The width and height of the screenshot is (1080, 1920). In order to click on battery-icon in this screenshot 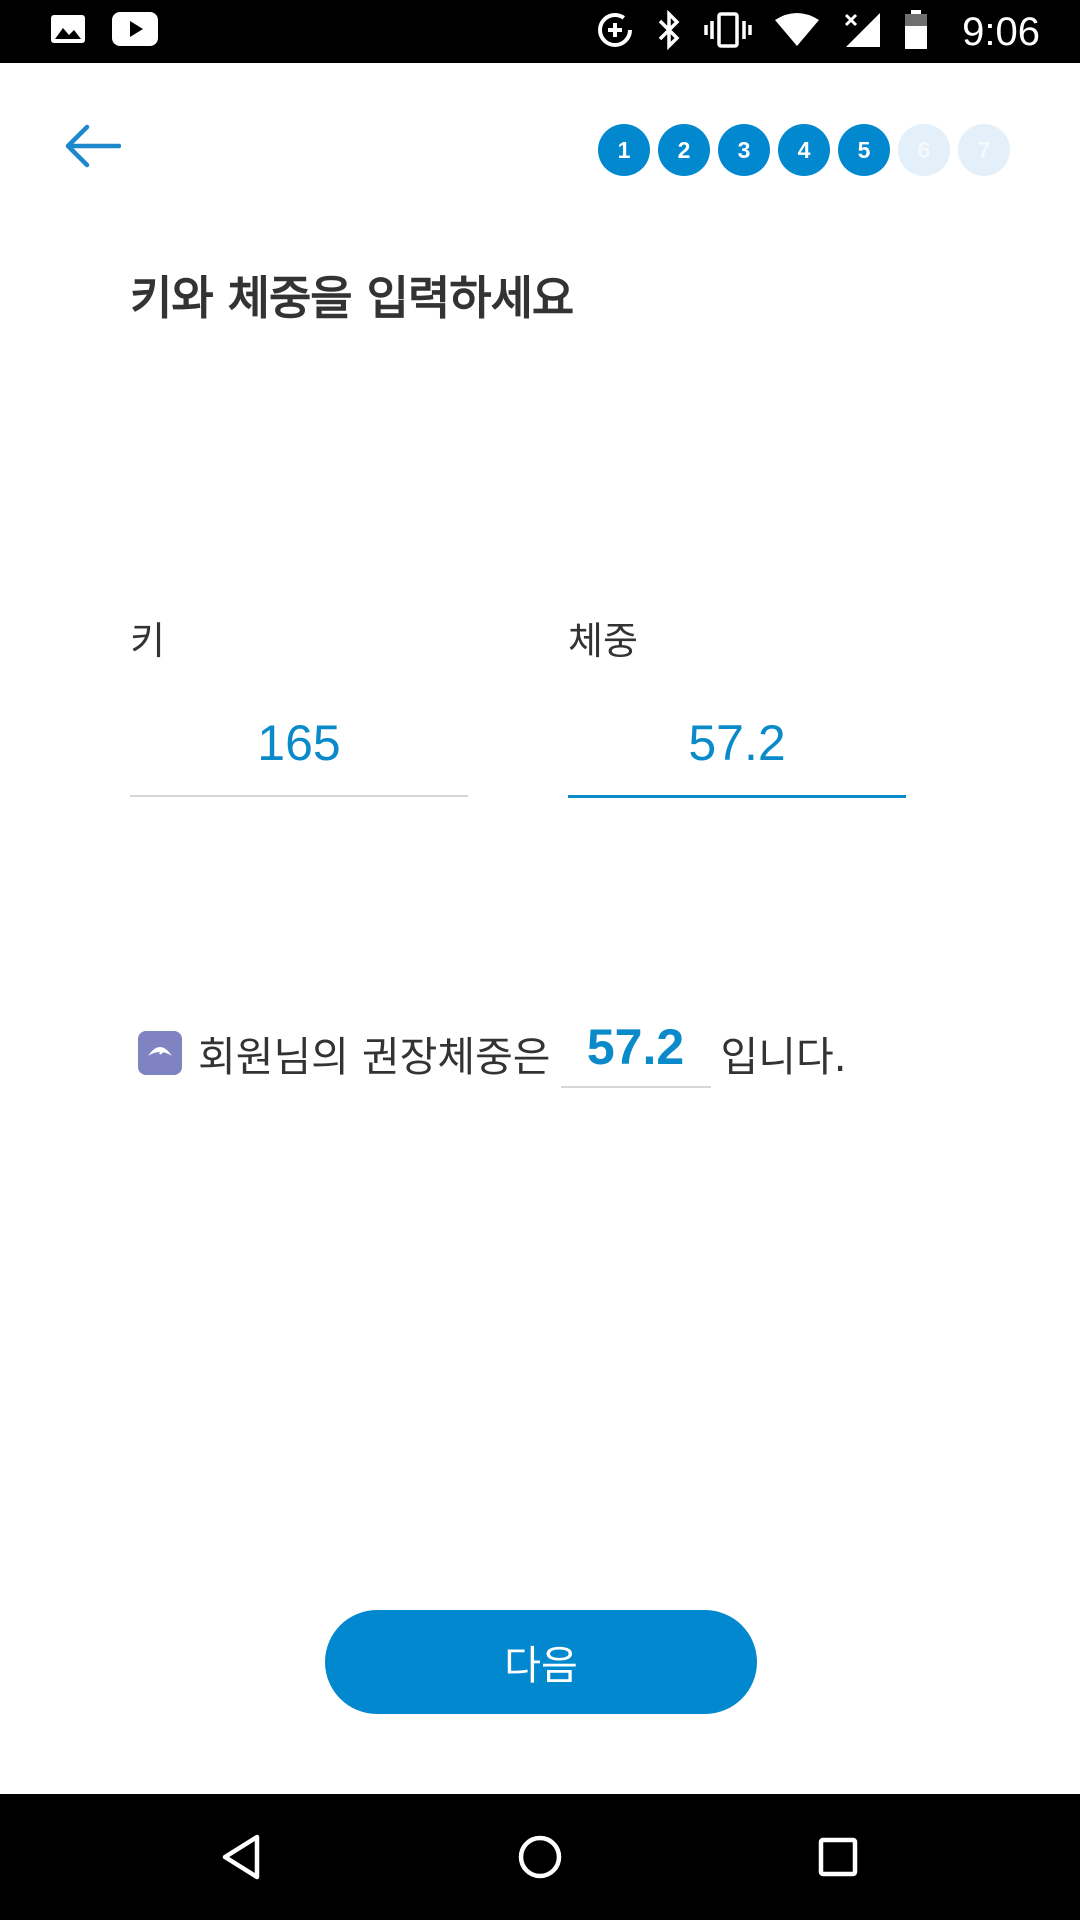, I will do `click(916, 32)`.